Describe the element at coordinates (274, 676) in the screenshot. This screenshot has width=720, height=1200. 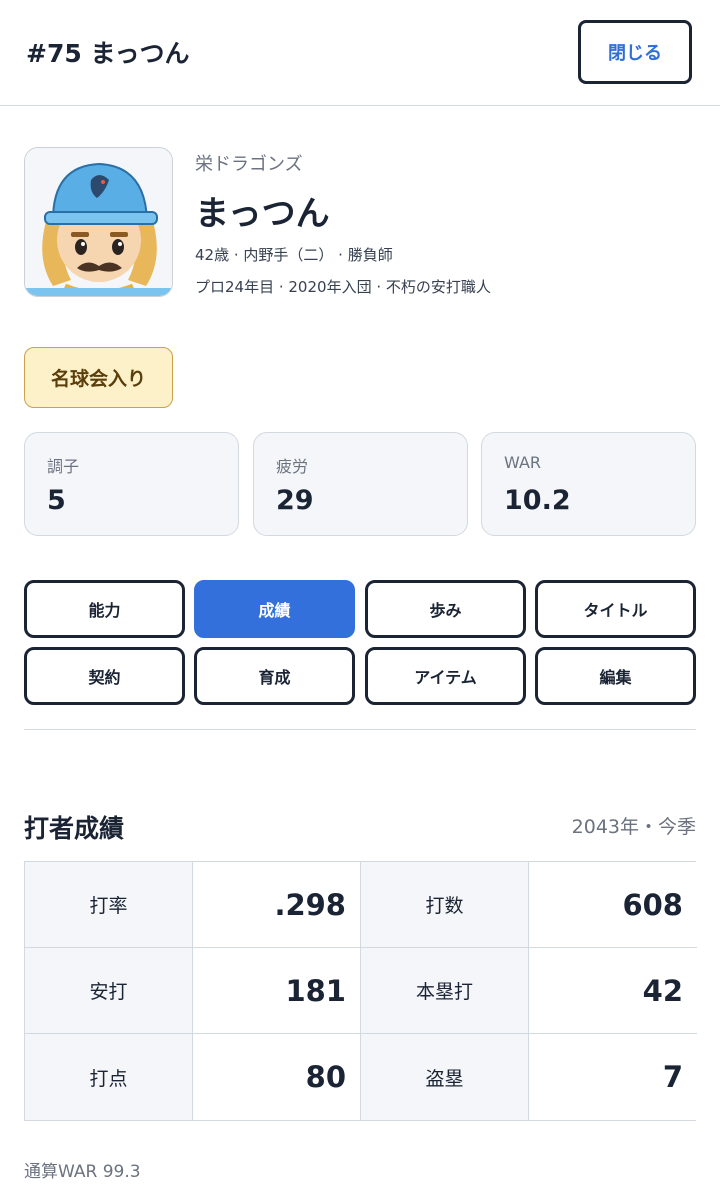
I see `tab-training: 育成` at that location.